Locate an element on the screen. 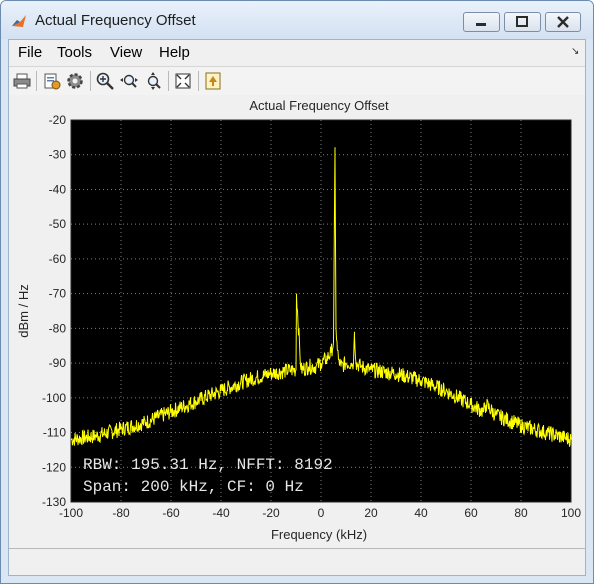 The width and height of the screenshot is (594, 584). close-button is located at coordinates (563, 22).